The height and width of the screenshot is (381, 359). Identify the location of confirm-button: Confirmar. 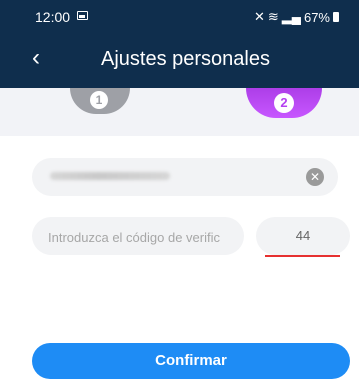
(191, 361).